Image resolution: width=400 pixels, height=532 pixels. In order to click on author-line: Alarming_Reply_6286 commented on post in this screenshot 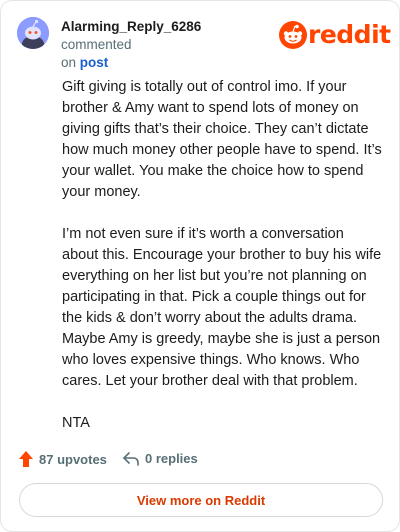, I will do `click(166, 45)`.